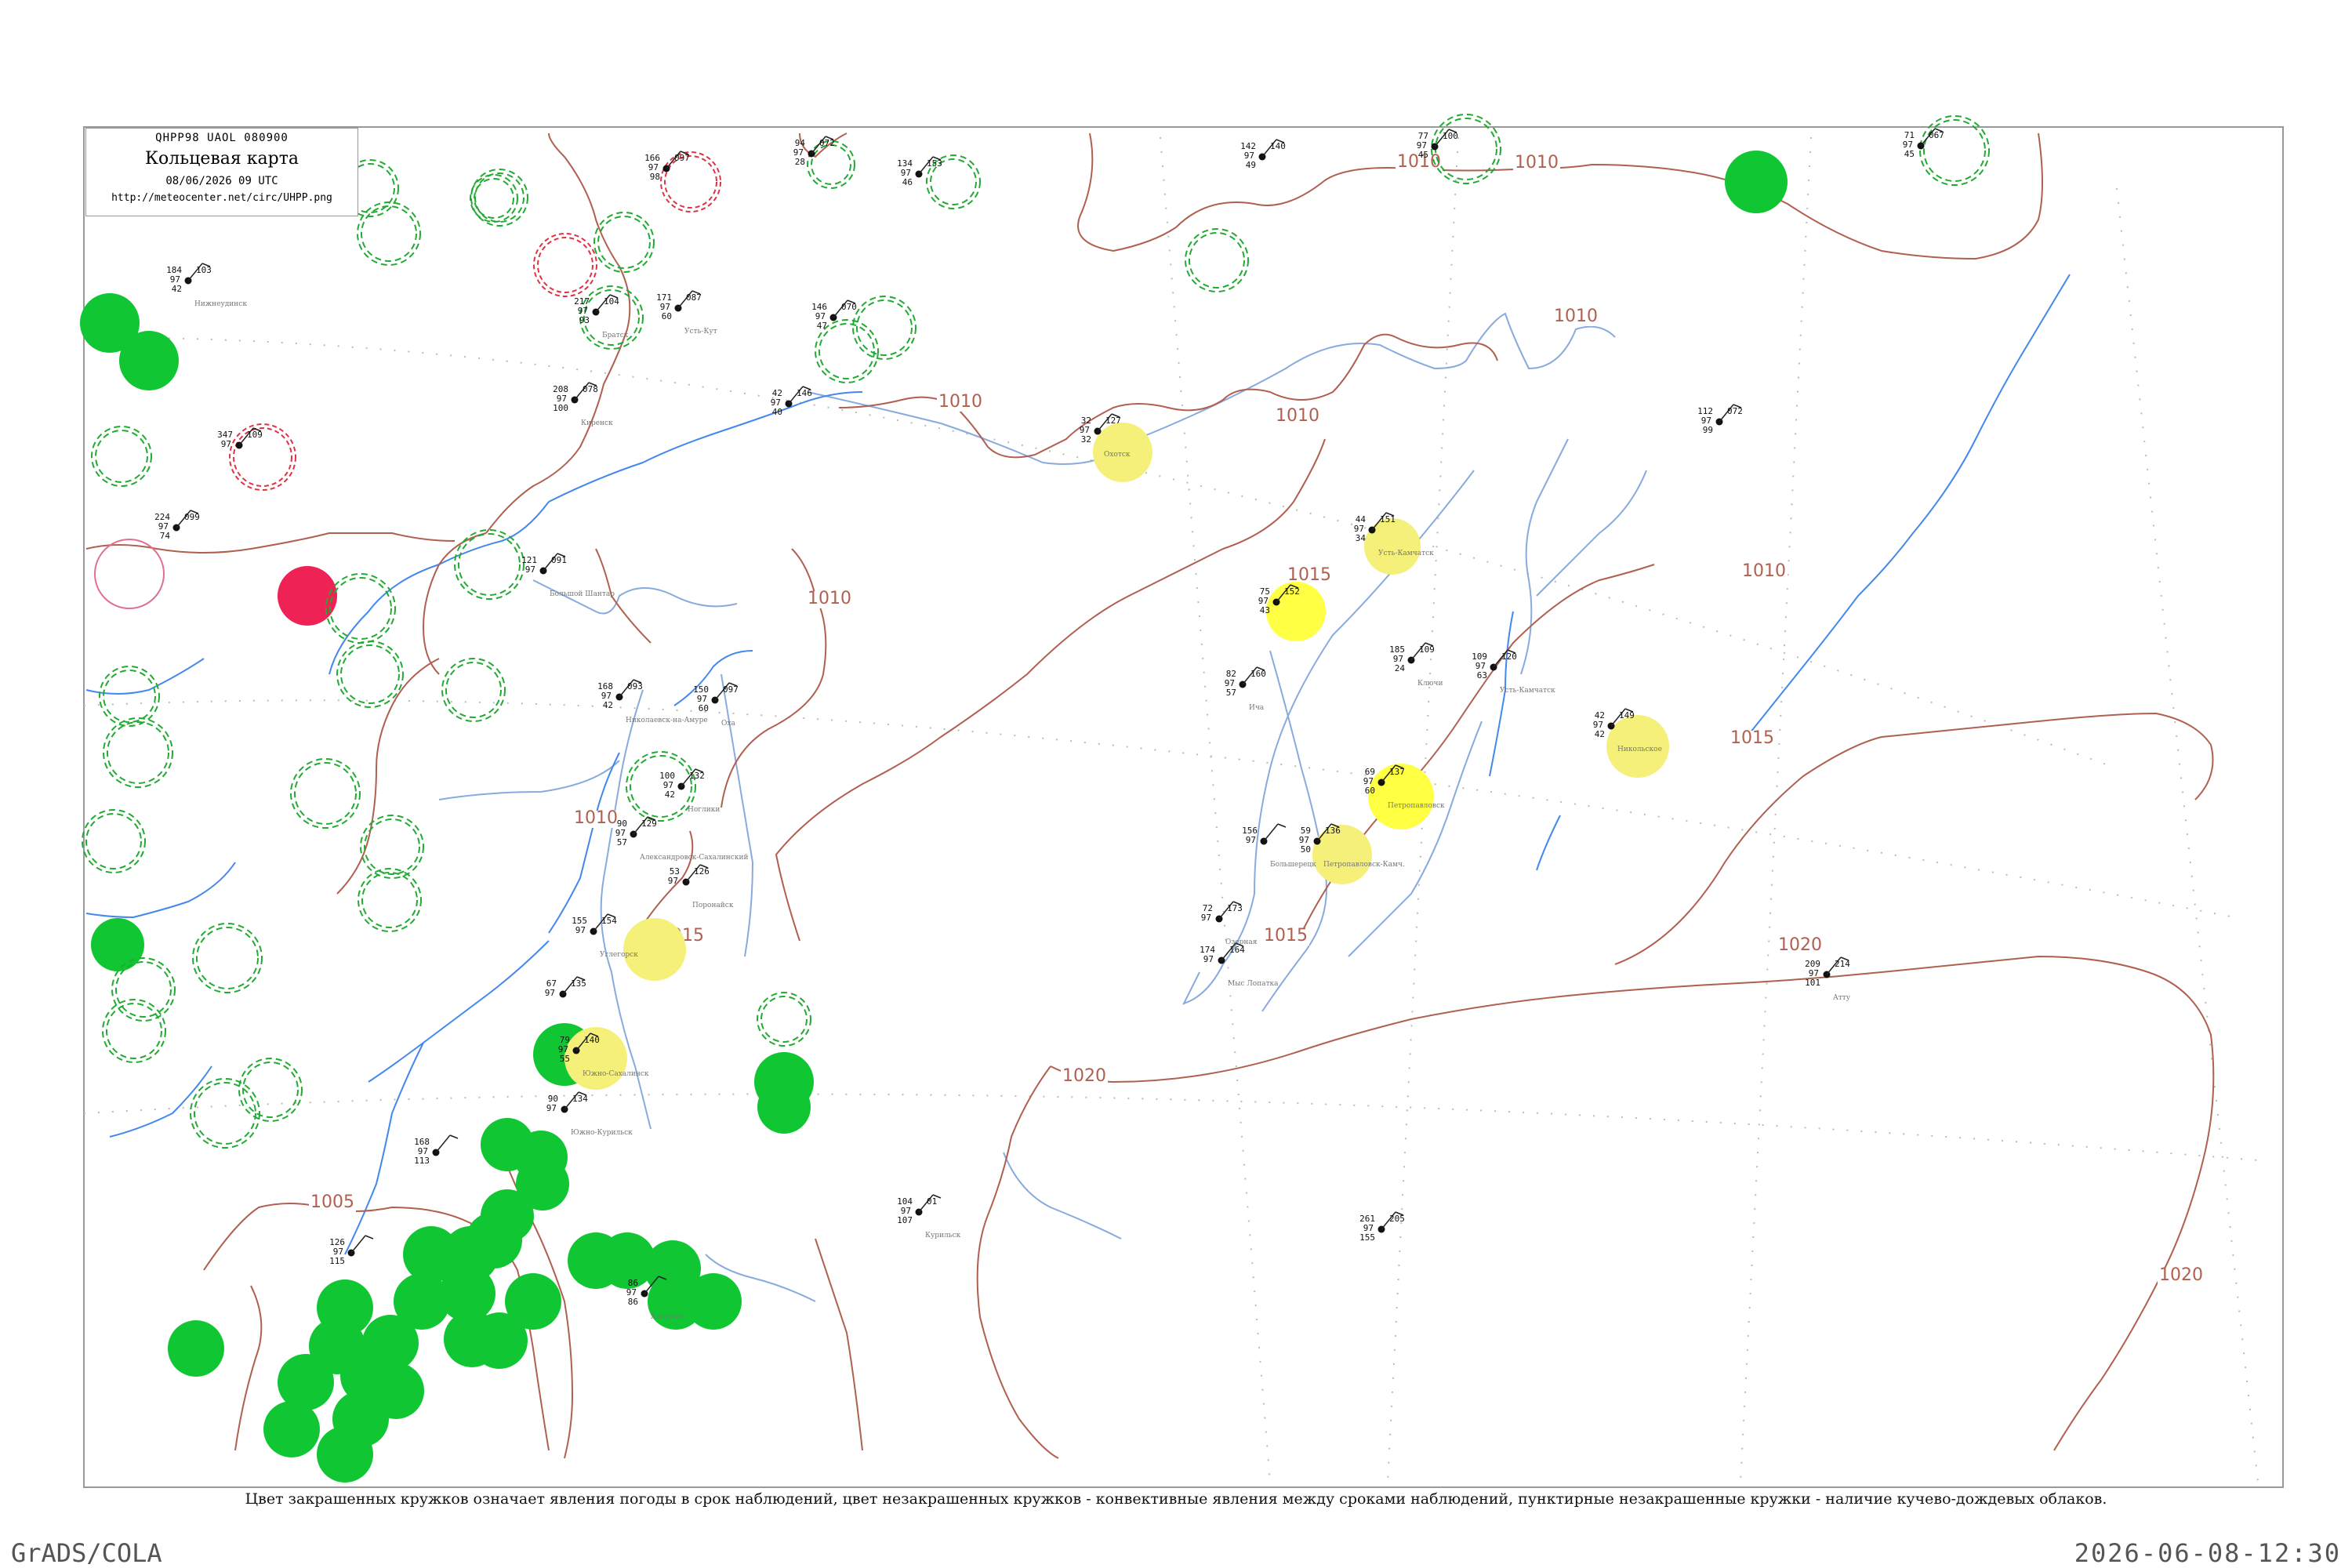 The width and height of the screenshot is (2352, 1568). I want to click on station-pressure: 149, so click(1627, 715).